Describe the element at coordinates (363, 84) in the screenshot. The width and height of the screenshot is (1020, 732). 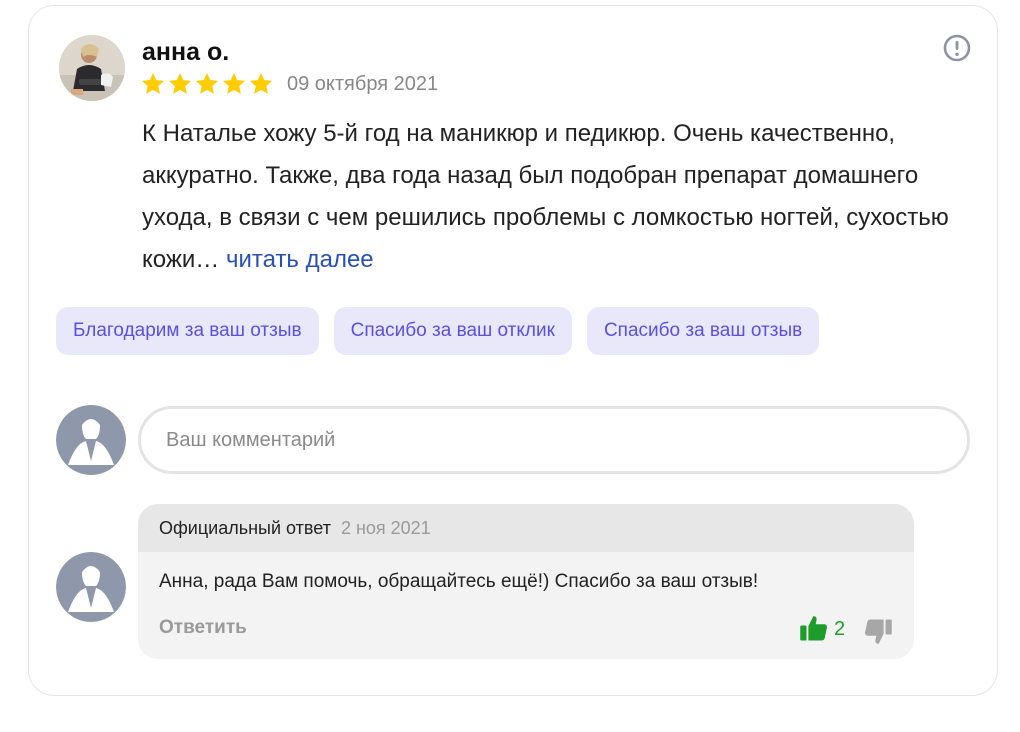
I see `review-date: 09 октября 2021` at that location.